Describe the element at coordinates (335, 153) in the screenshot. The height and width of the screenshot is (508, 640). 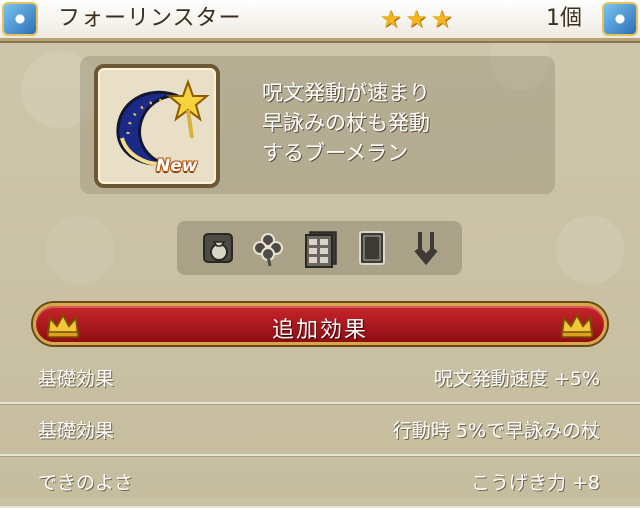
I see `description-line: するブーメラン` at that location.